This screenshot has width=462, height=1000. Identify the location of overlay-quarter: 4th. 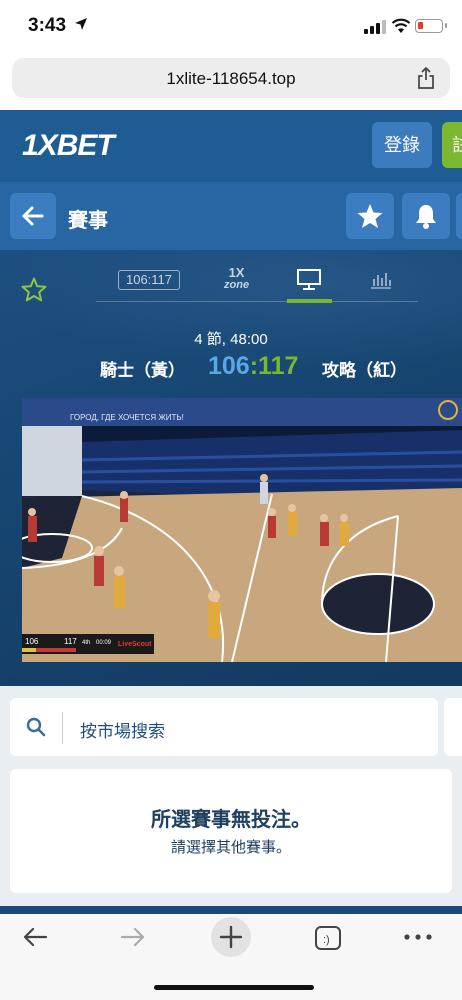
(86, 643).